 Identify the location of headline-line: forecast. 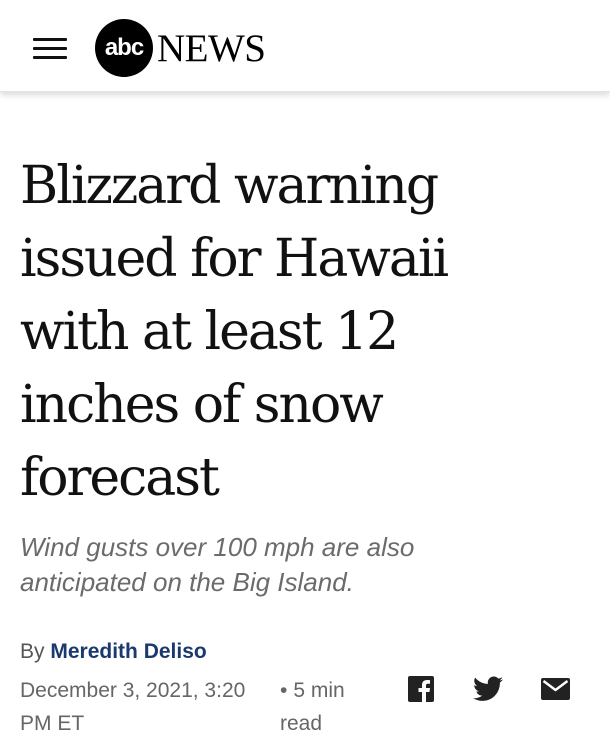
(120, 478).